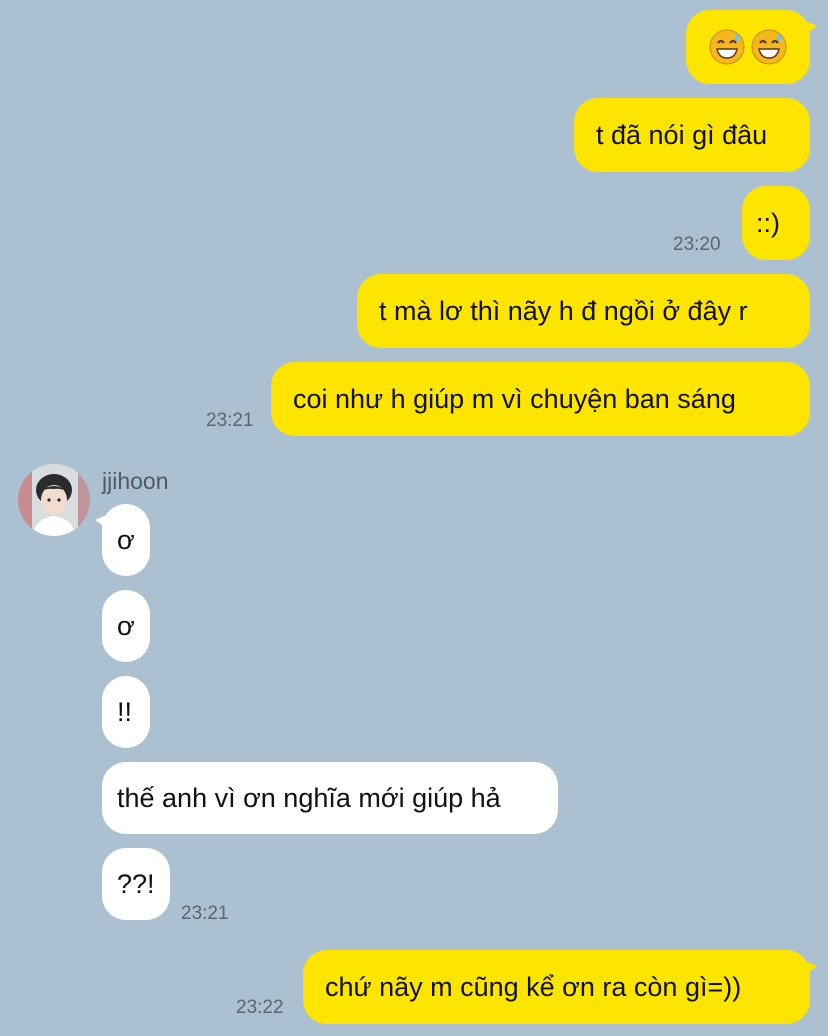 The height and width of the screenshot is (1036, 828). I want to click on message-text: chứ nãy m cũng kể ơn ra còn gì=)), so click(533, 986).